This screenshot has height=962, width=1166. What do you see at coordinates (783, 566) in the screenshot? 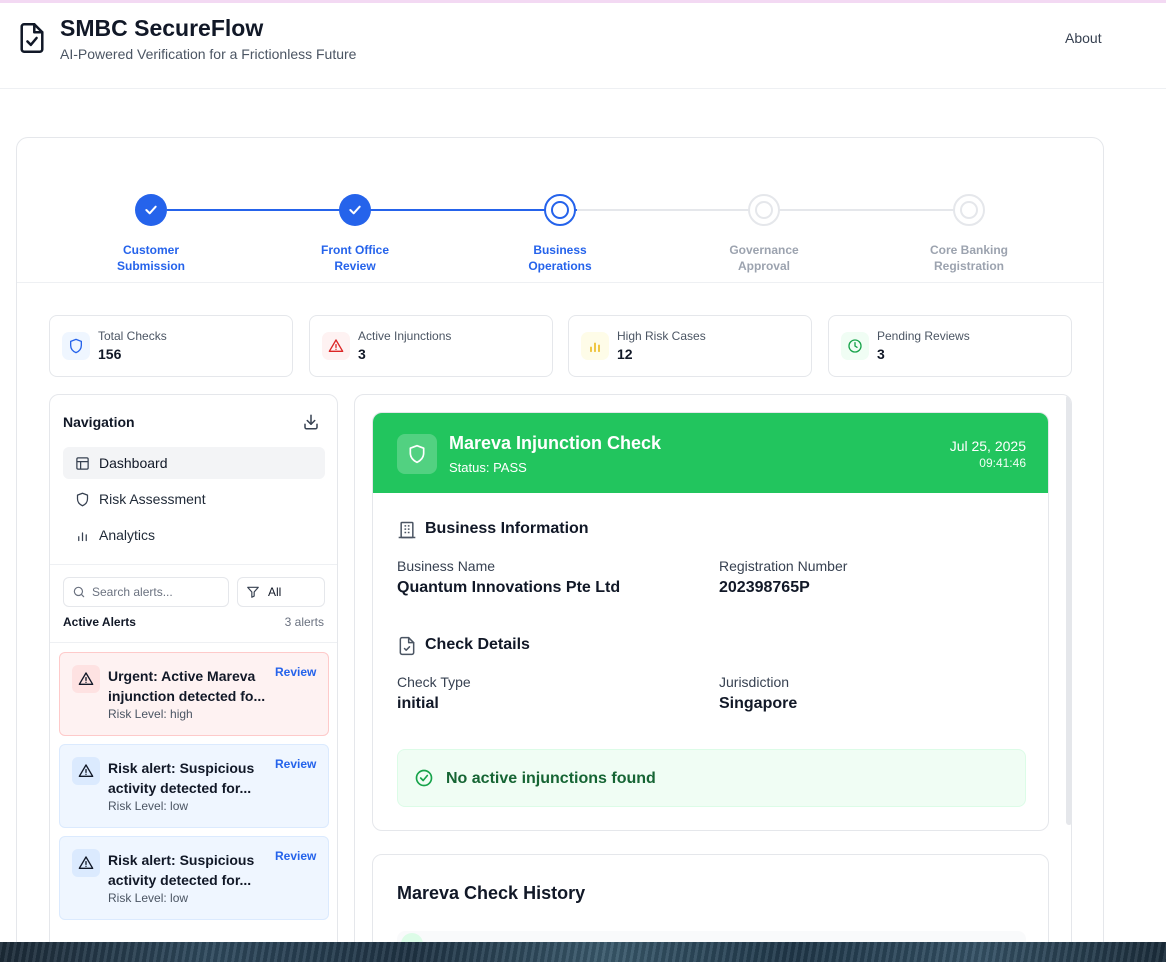
I see `registration-number-label: Registration Number` at bounding box center [783, 566].